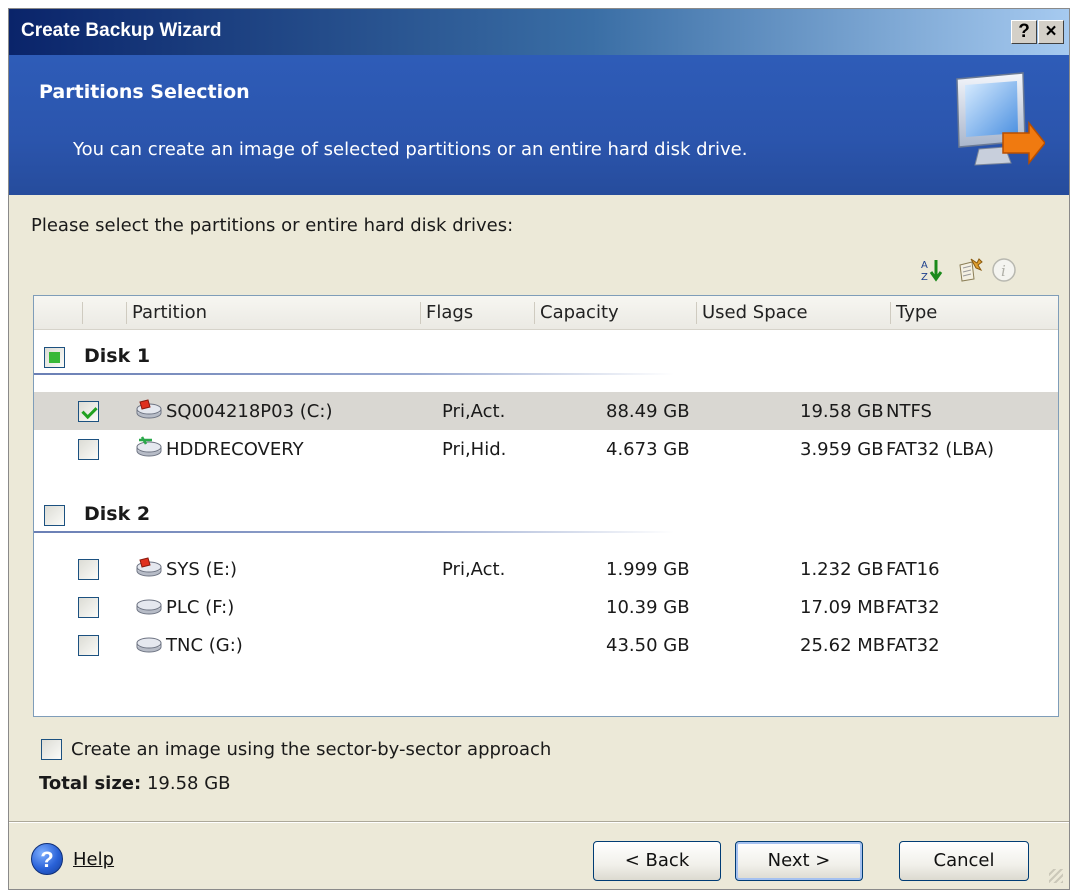  Describe the element at coordinates (924, 277) in the screenshot. I see `svg-text: Z` at that location.